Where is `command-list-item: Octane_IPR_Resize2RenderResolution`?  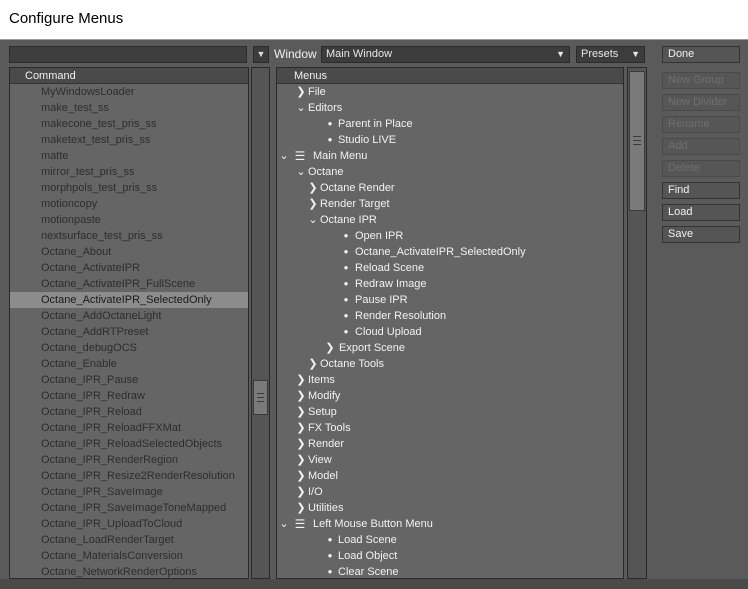
command-list-item: Octane_IPR_Resize2RenderResolution is located at coordinates (129, 476).